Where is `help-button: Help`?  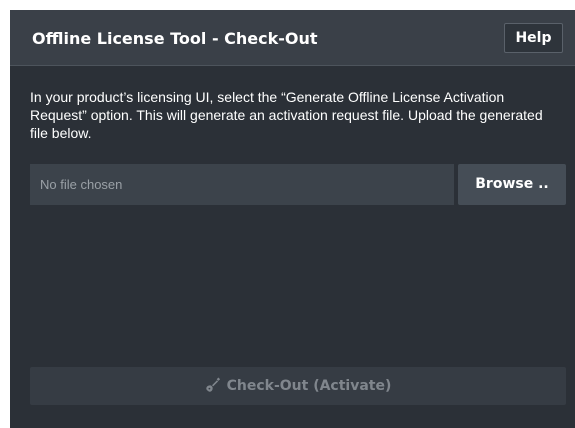 help-button: Help is located at coordinates (533, 38).